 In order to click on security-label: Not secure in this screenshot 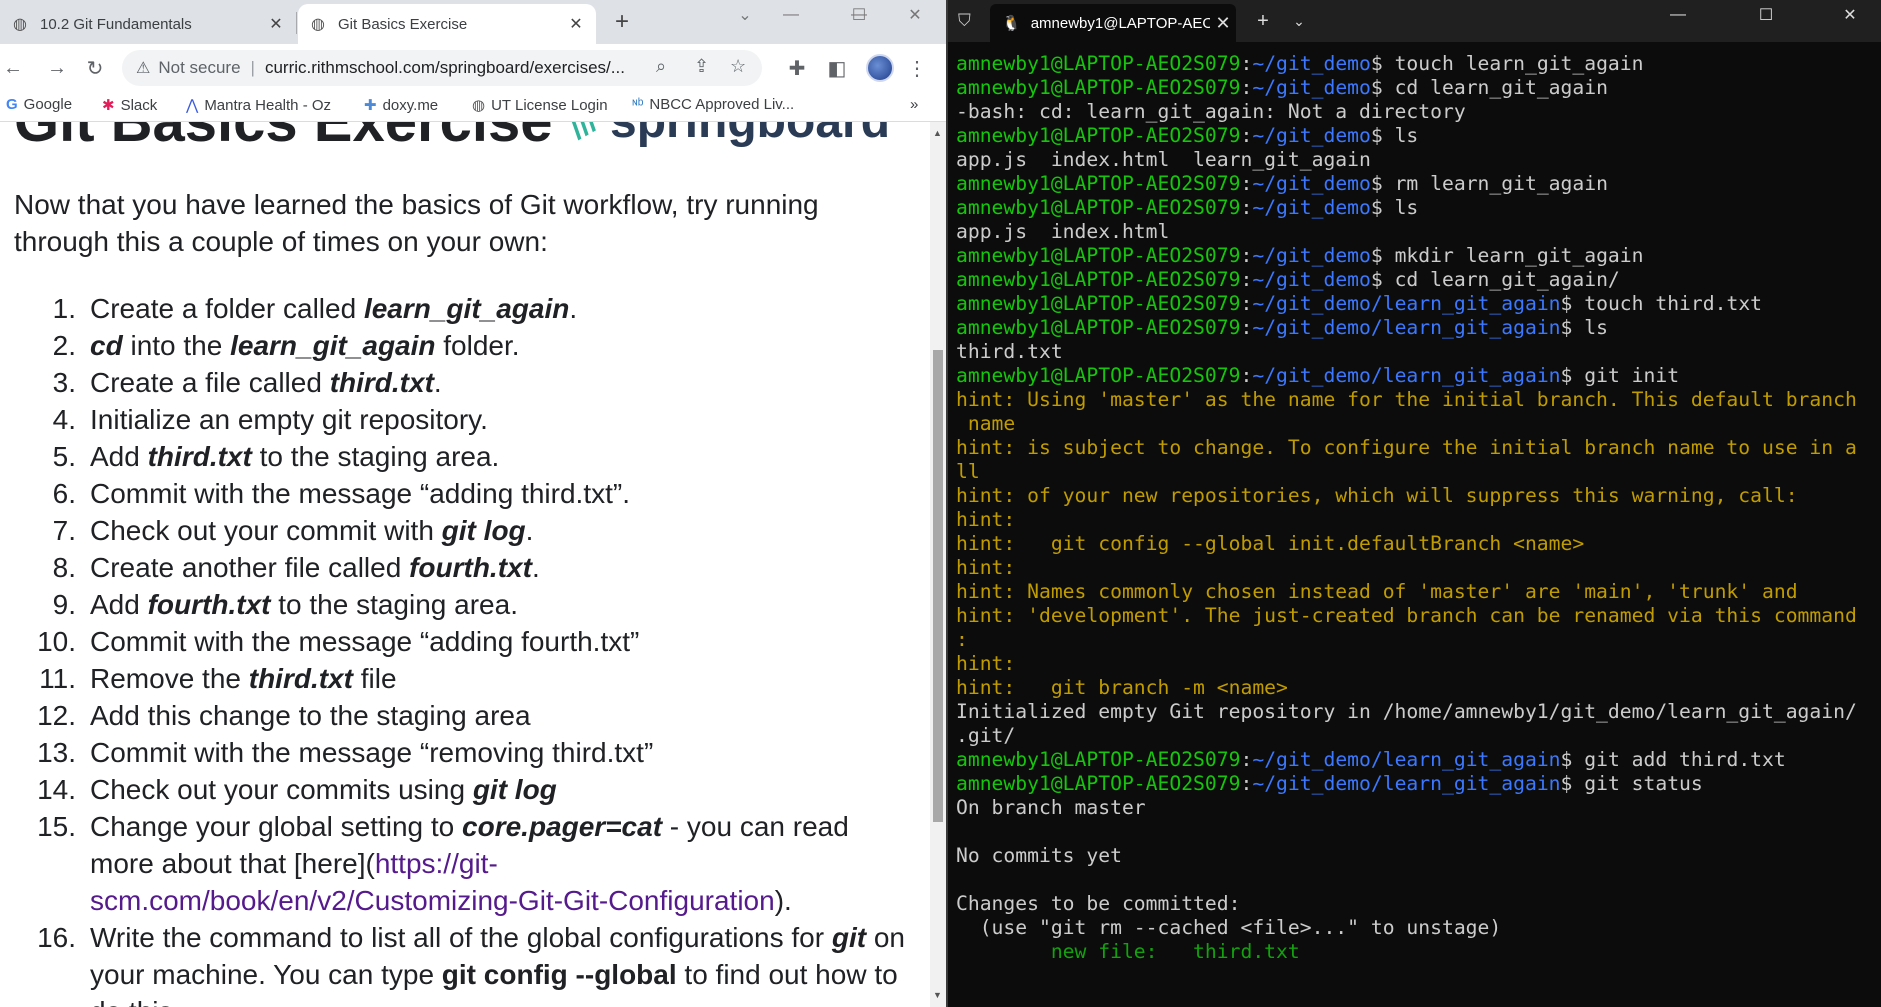, I will do `click(199, 67)`.